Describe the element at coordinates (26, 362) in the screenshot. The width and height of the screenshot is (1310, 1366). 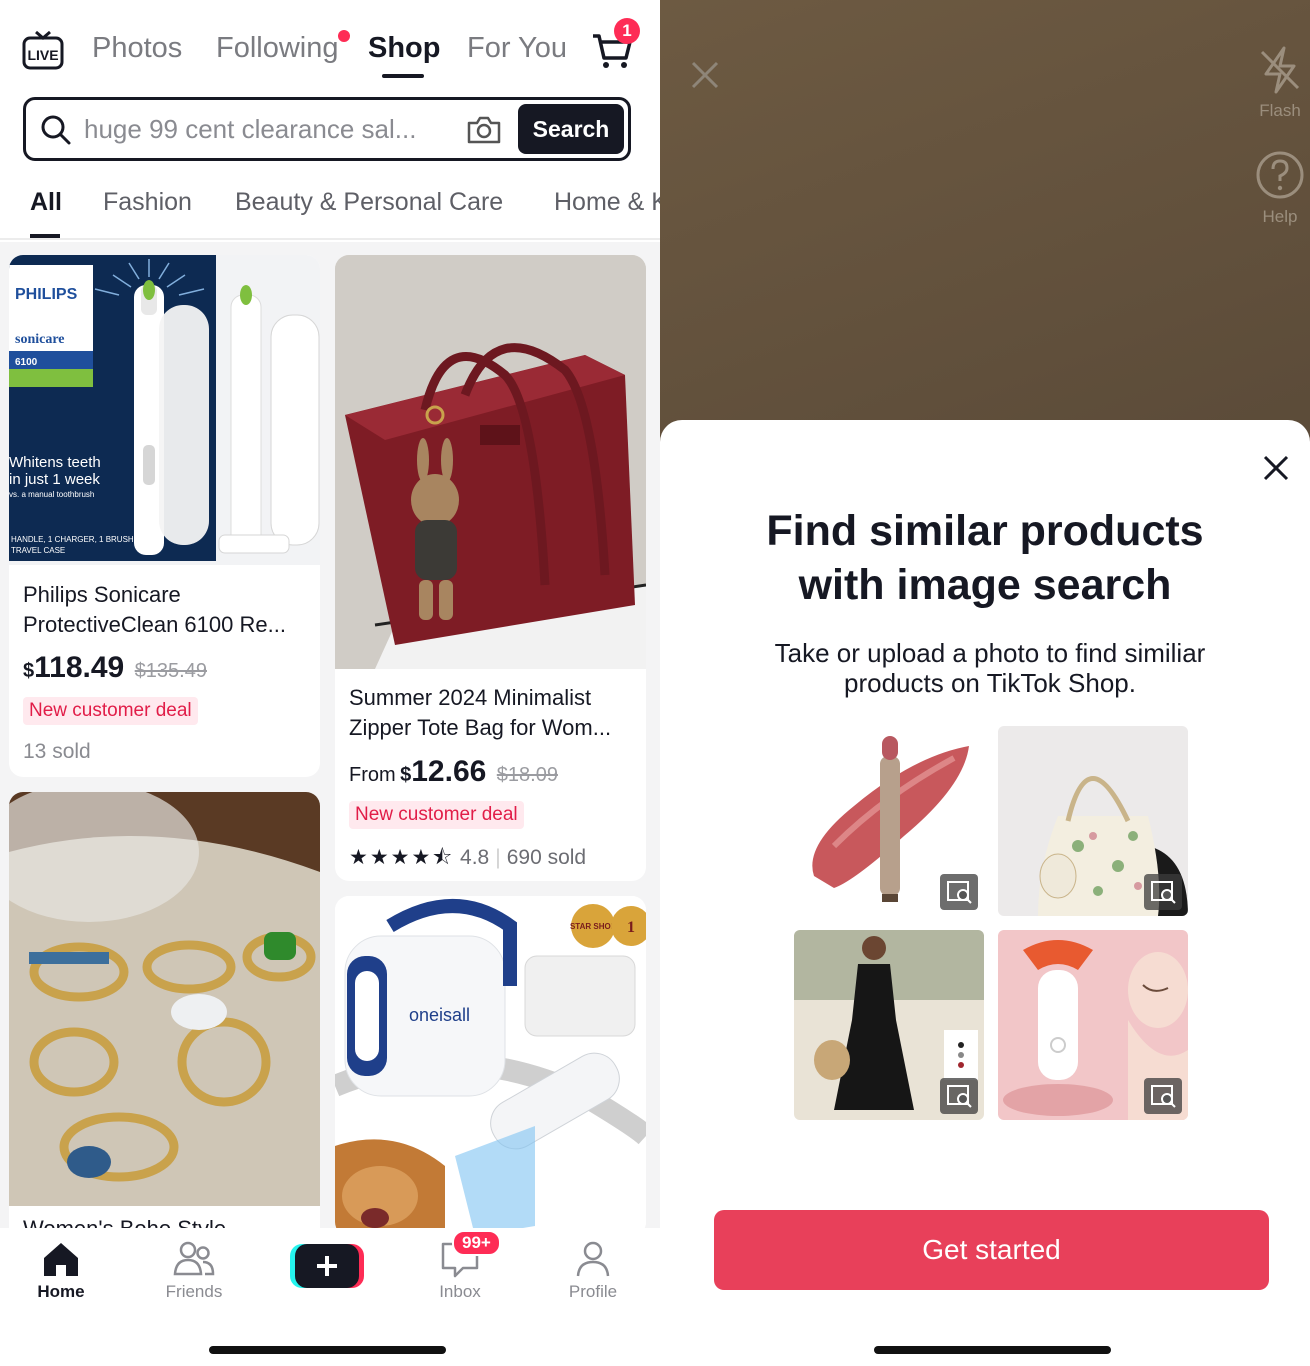
I see `svg-text: 6100` at that location.